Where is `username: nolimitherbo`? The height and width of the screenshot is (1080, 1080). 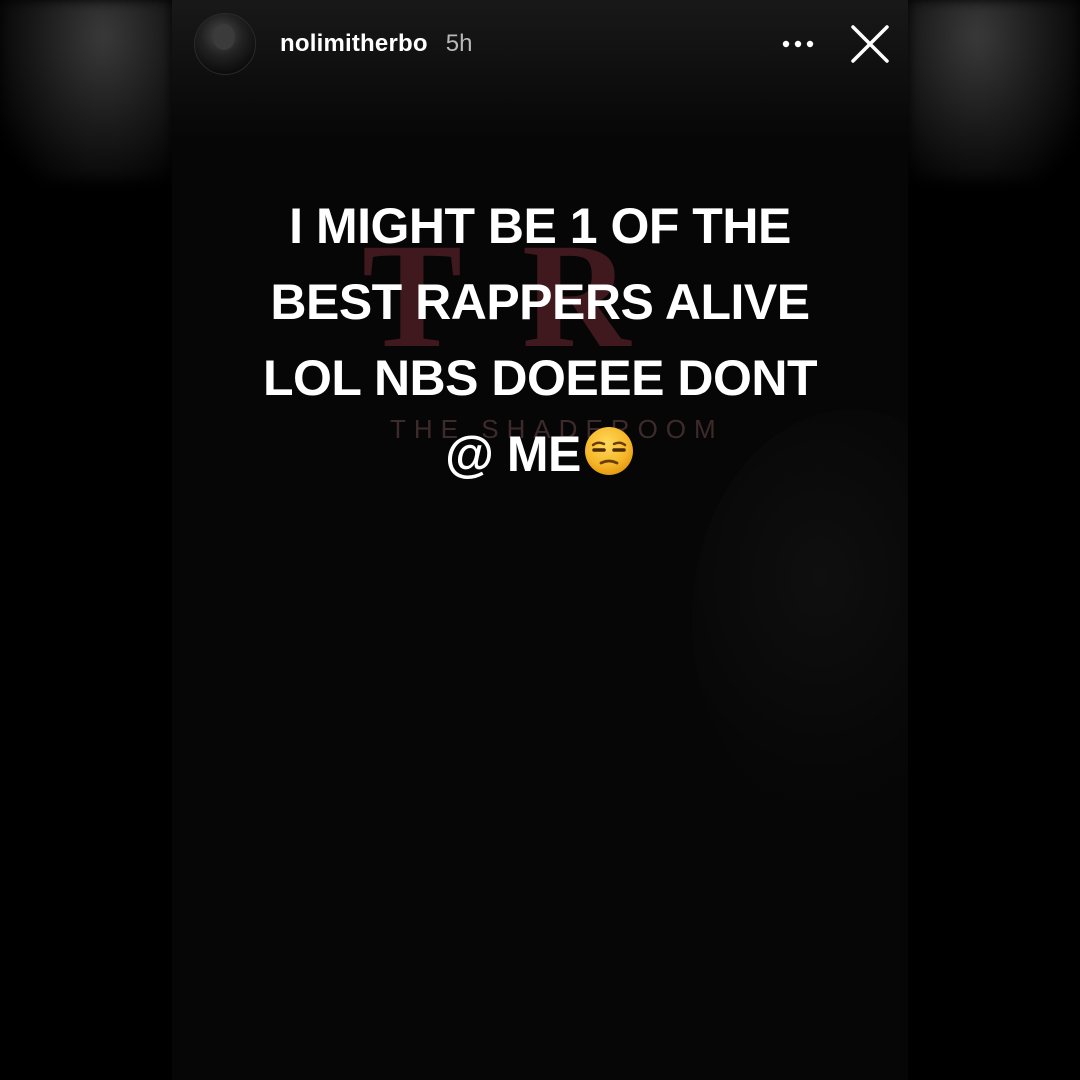
username: nolimitherbo is located at coordinates (354, 44).